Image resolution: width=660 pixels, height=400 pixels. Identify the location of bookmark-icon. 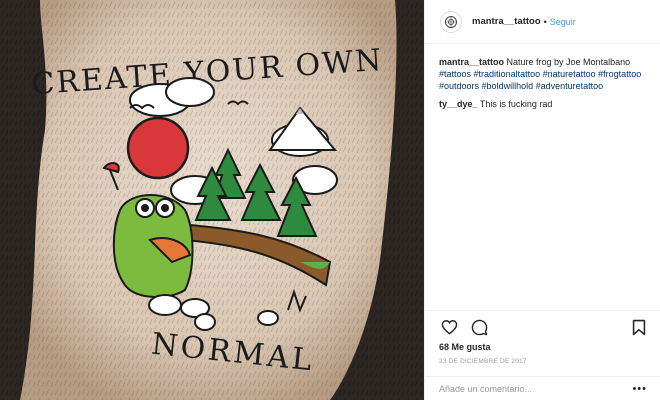
(639, 327).